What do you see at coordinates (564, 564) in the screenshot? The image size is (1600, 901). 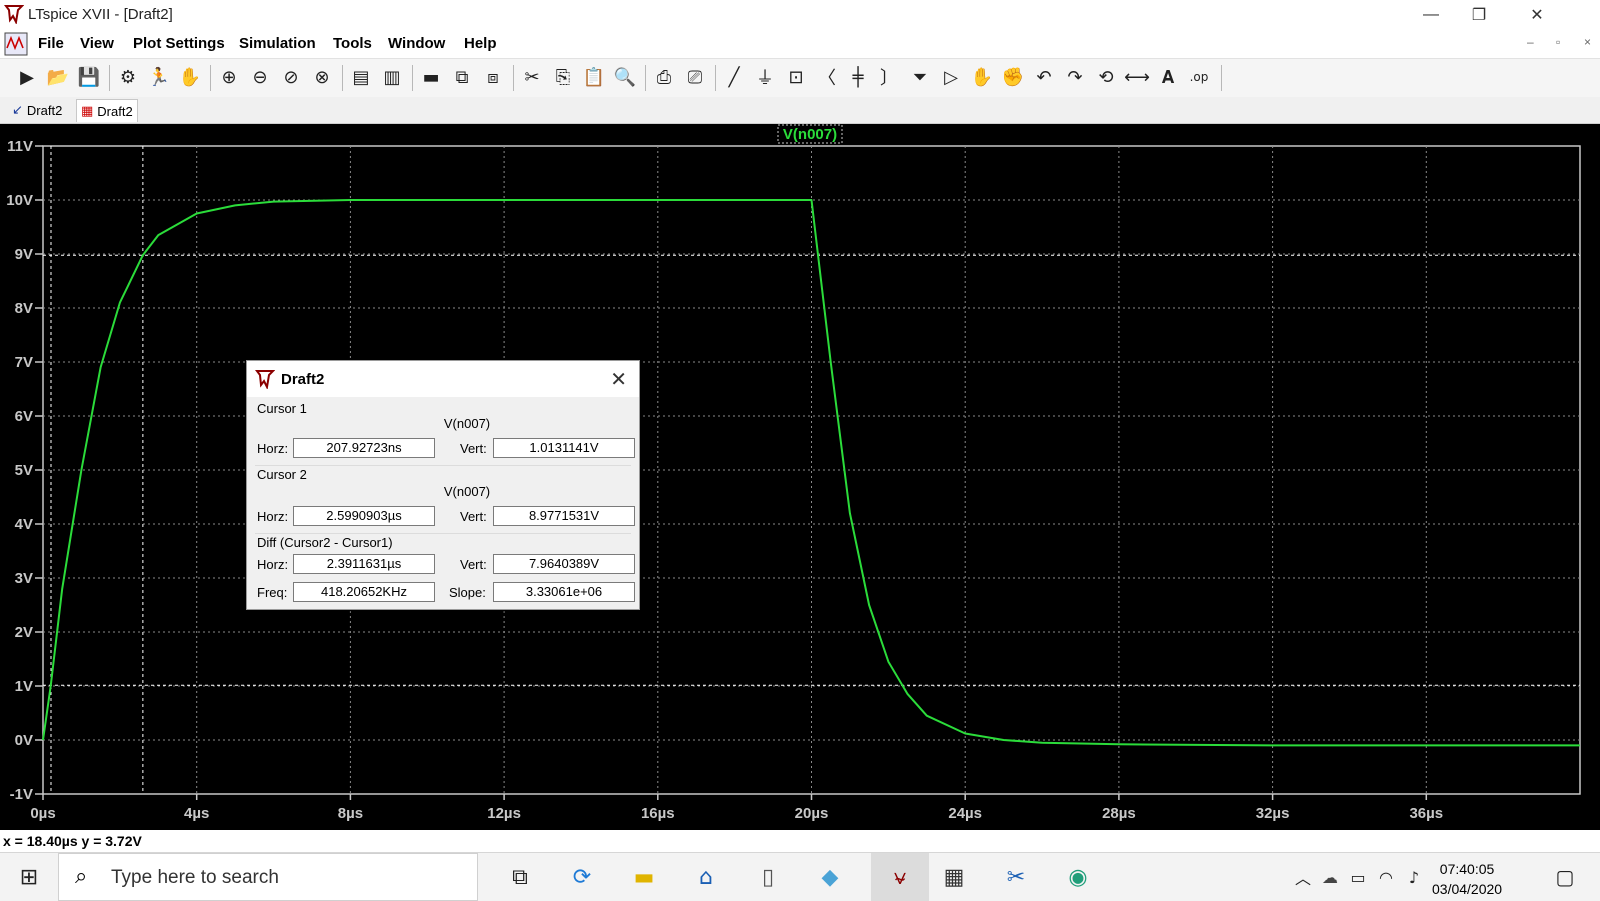 I see `diff-vert-field: 7.9640389V` at bounding box center [564, 564].